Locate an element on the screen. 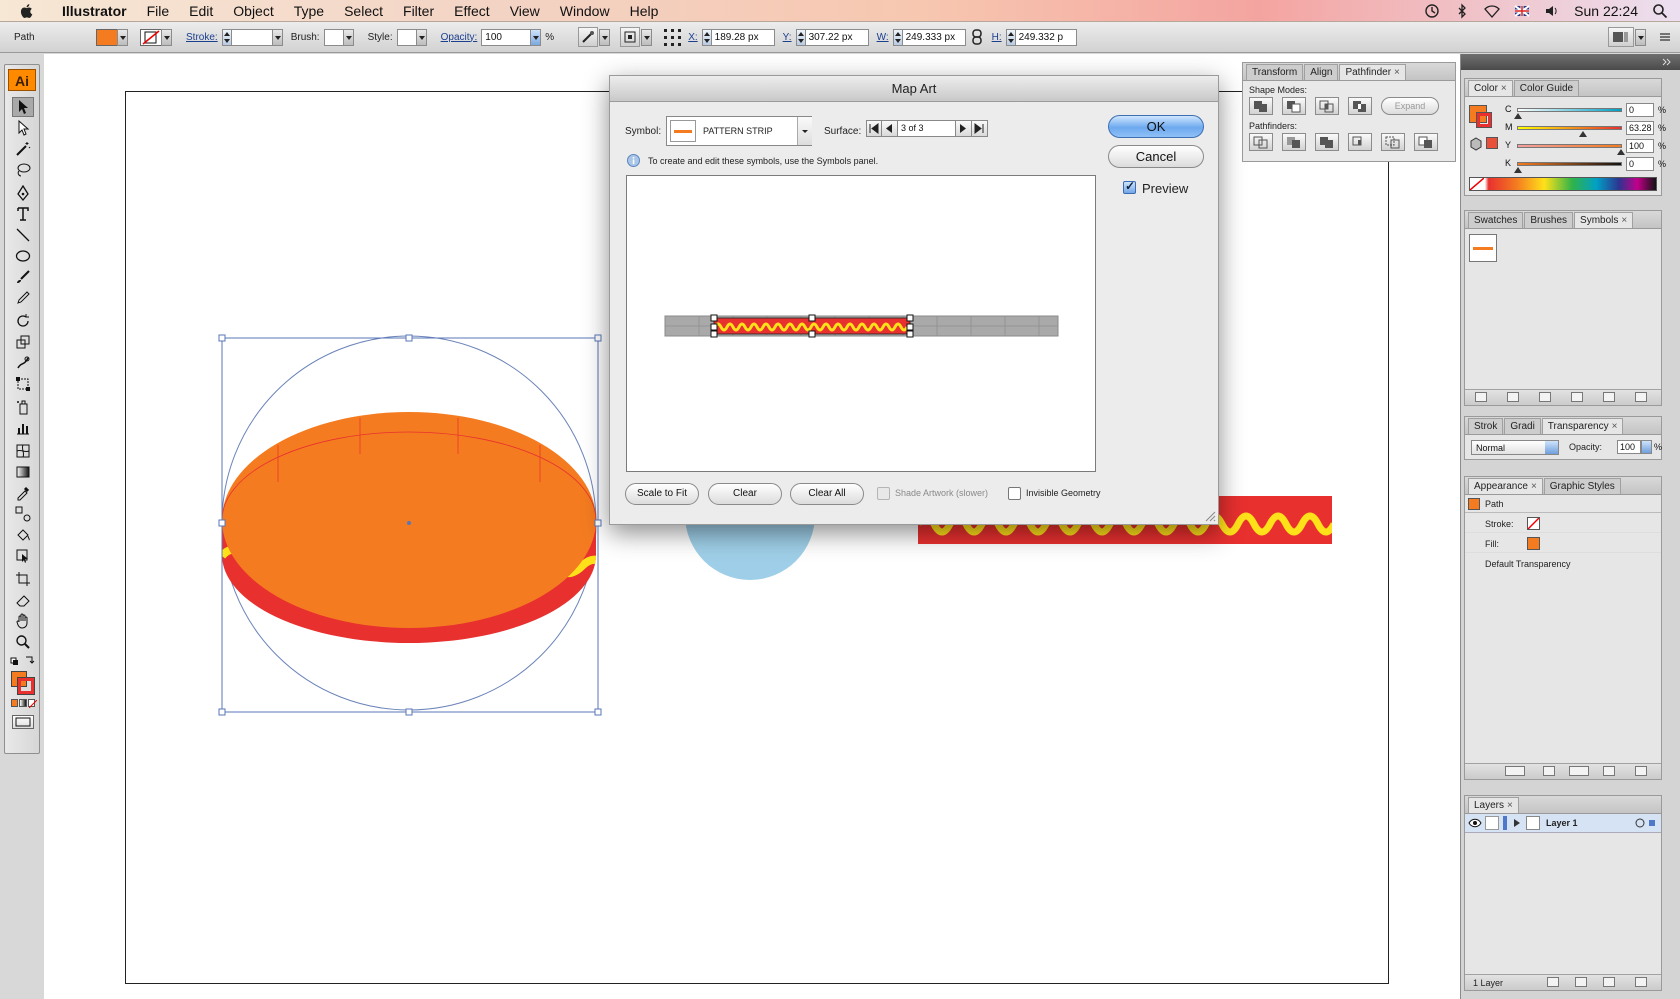  menu-edit: Edit is located at coordinates (201, 11).